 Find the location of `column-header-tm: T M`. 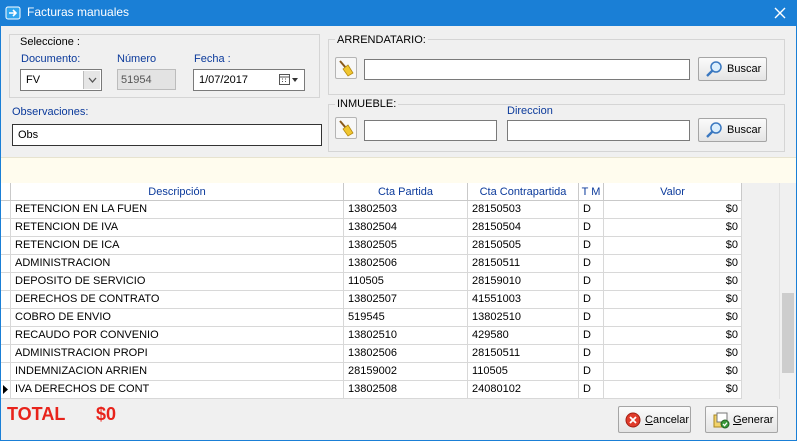

column-header-tm: T M is located at coordinates (591, 192).